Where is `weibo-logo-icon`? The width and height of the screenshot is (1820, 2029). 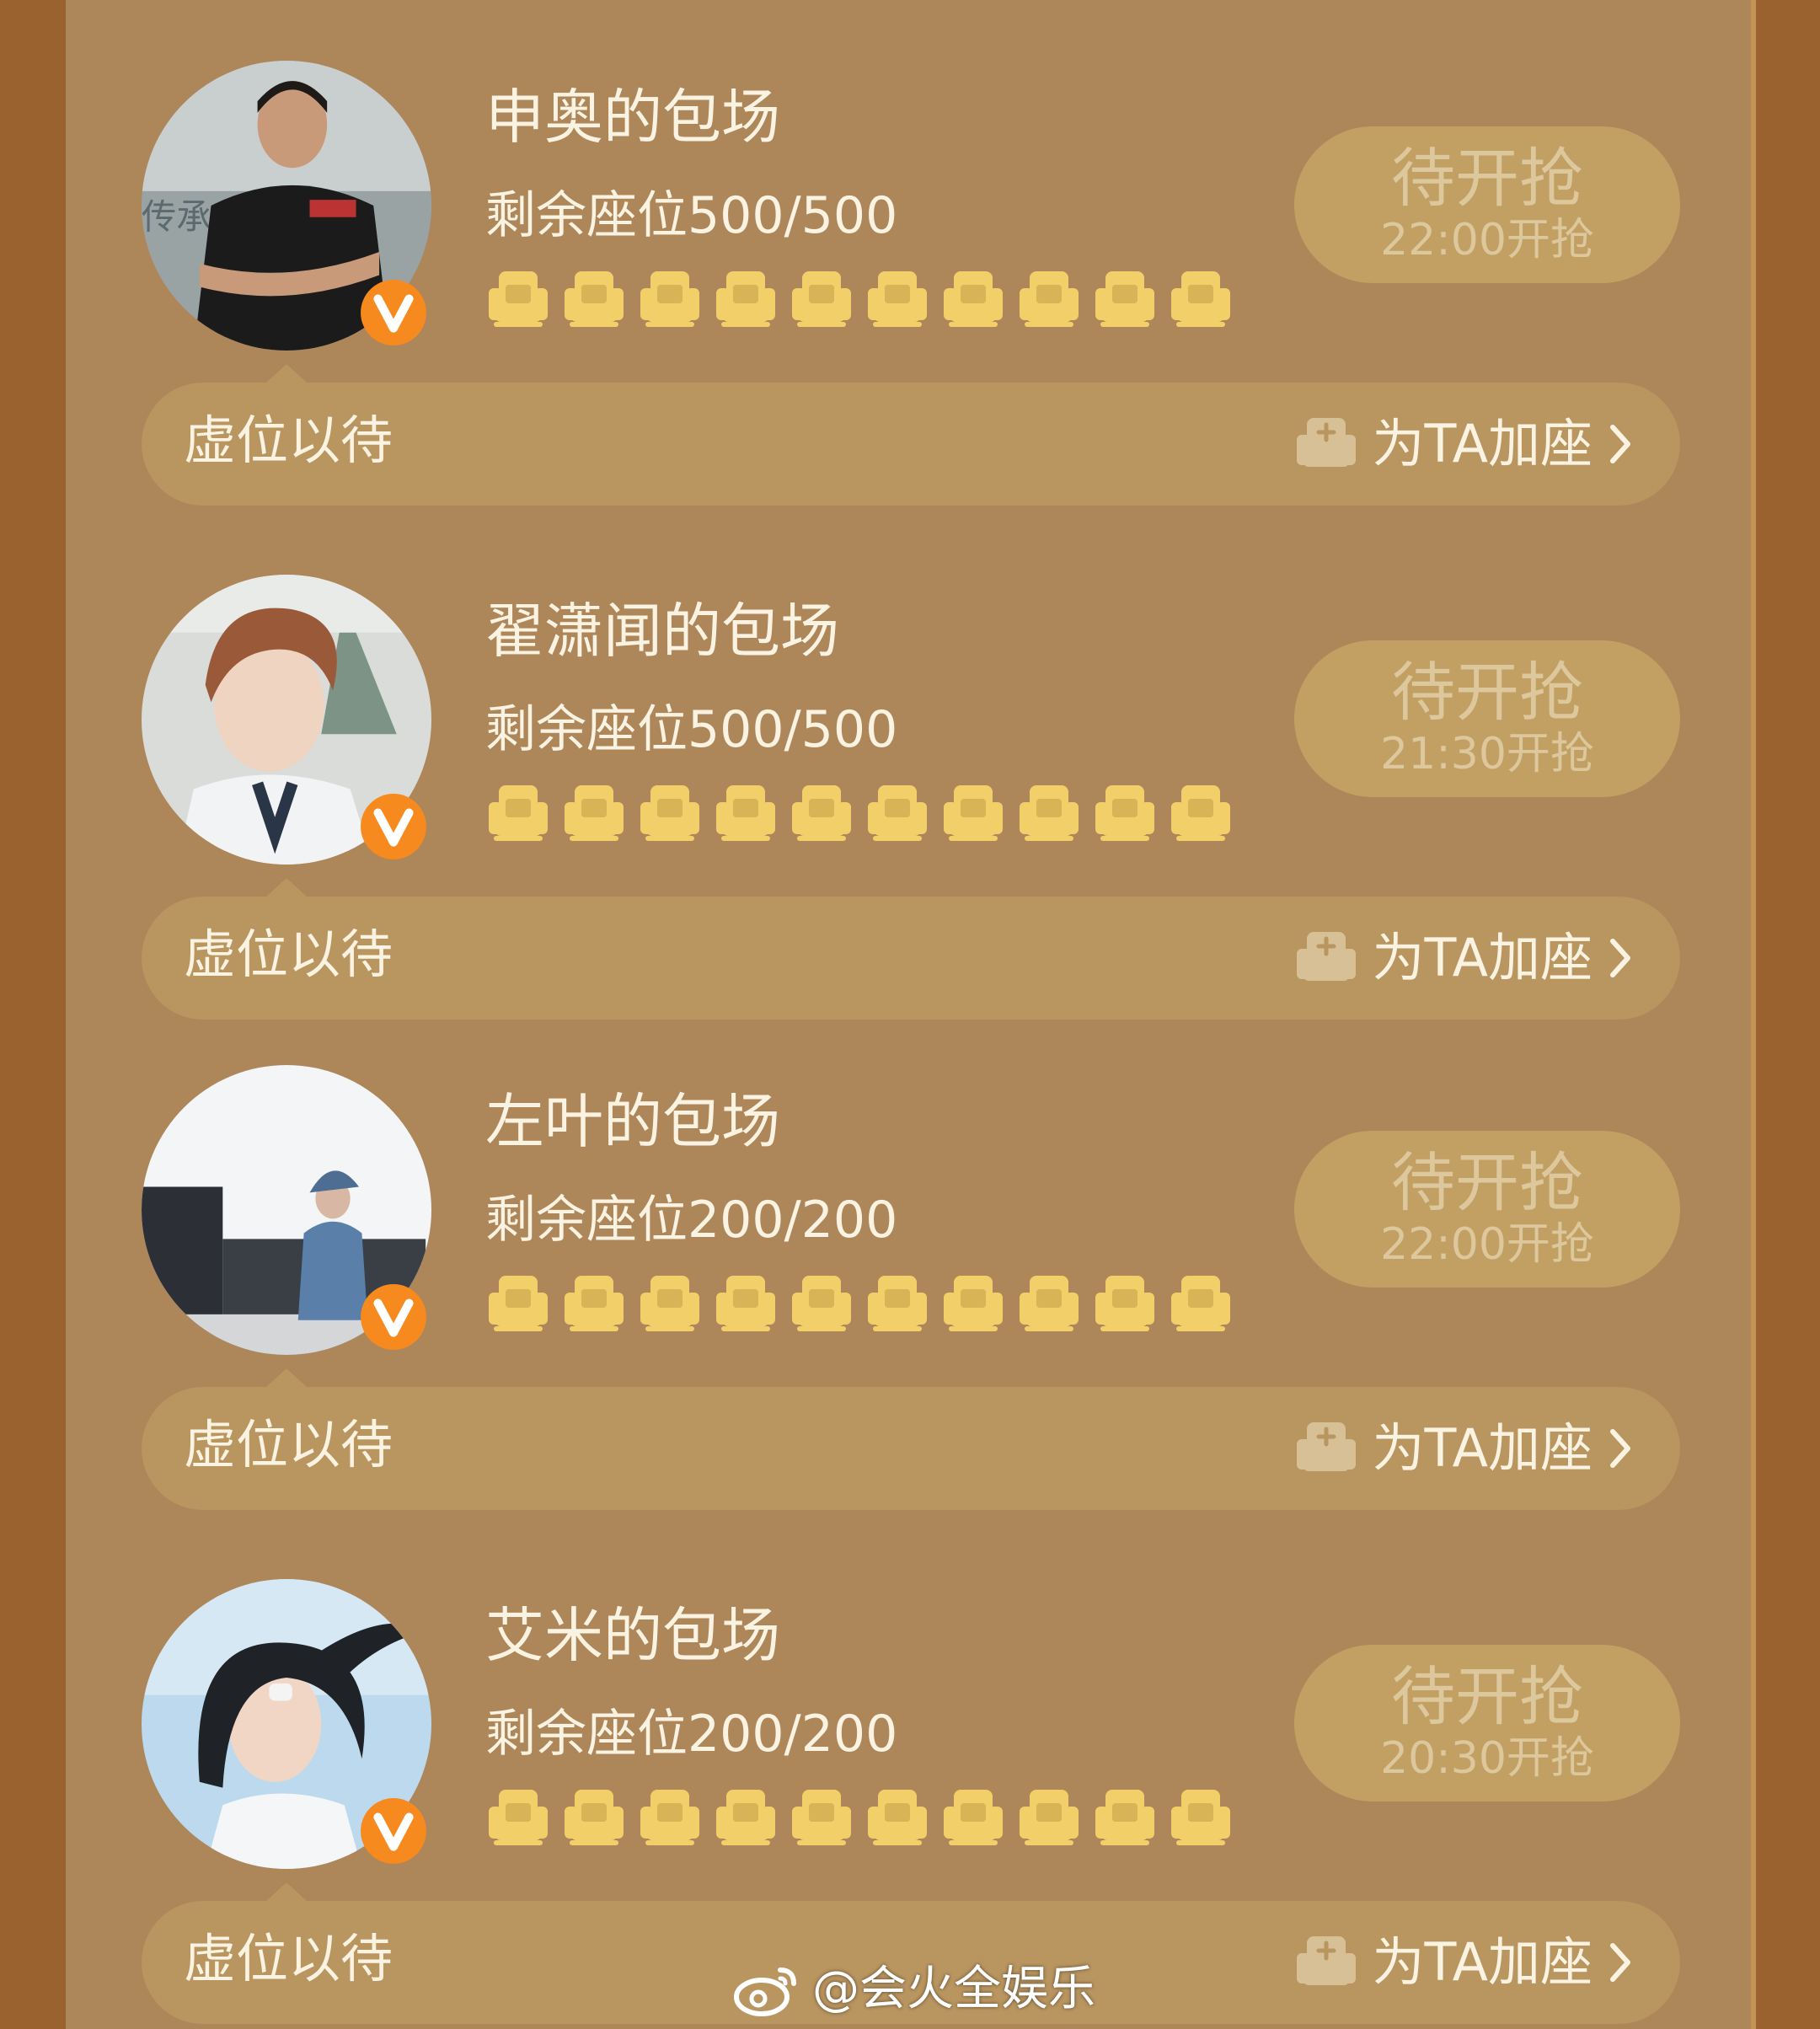 weibo-logo-icon is located at coordinates (766, 1990).